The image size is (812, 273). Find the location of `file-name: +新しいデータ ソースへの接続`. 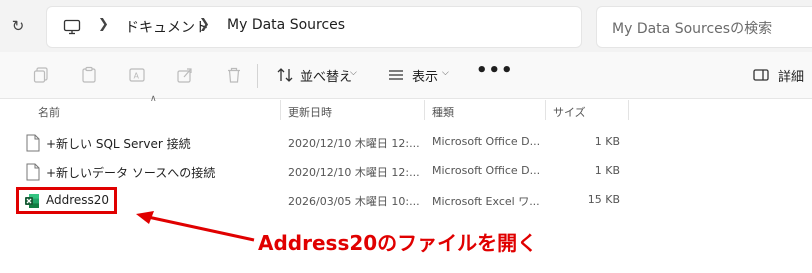

file-name: +新しいデータ ソースへの接続 is located at coordinates (131, 173).